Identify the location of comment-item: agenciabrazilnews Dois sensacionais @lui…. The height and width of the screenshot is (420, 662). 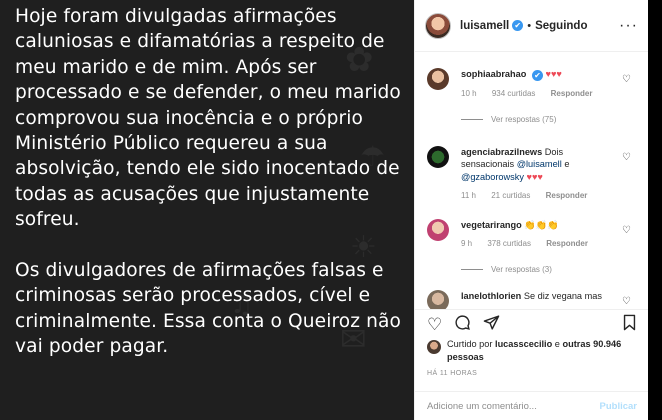
(532, 174).